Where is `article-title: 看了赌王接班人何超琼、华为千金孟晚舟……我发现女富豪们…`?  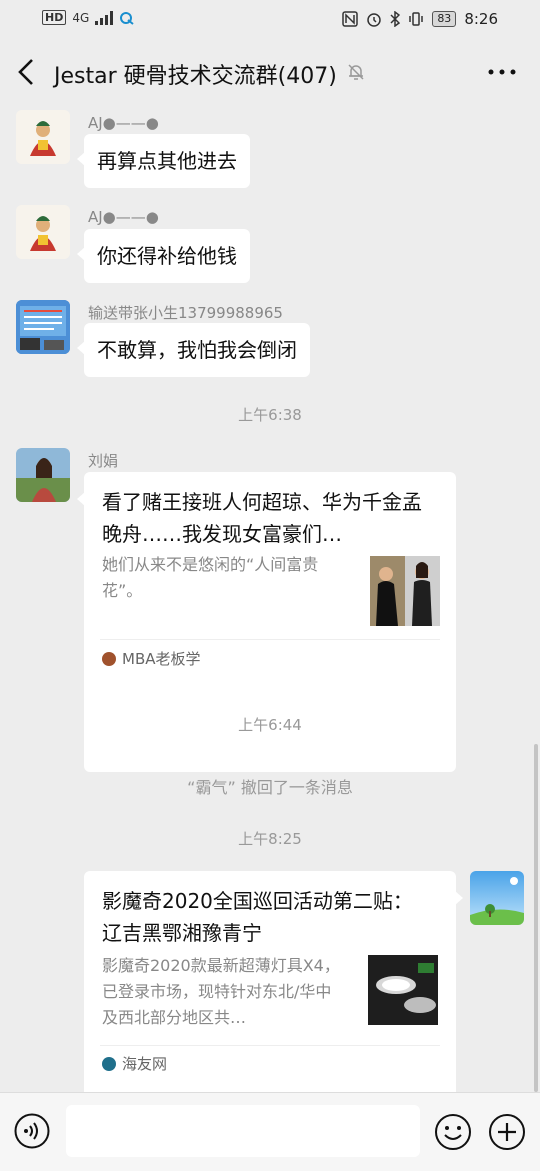 article-title: 看了赌王接班人何超琼、华为千金孟晚舟……我发现女富豪们… is located at coordinates (262, 518).